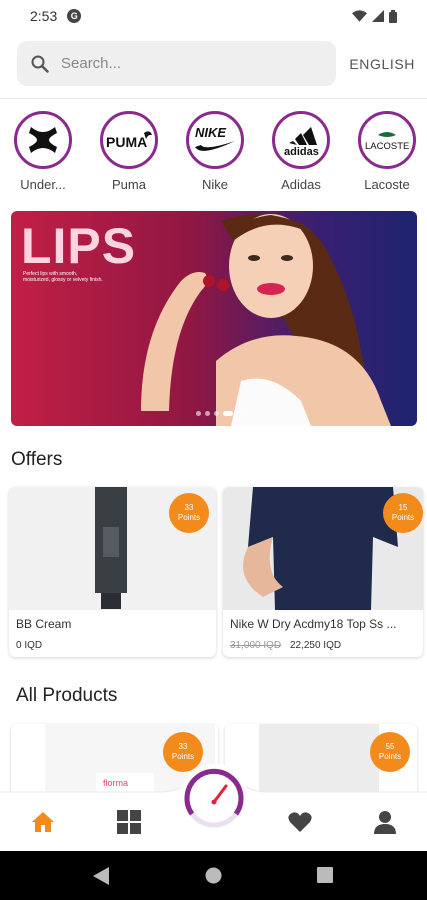  What do you see at coordinates (181, 63) in the screenshot?
I see `search-input` at bounding box center [181, 63].